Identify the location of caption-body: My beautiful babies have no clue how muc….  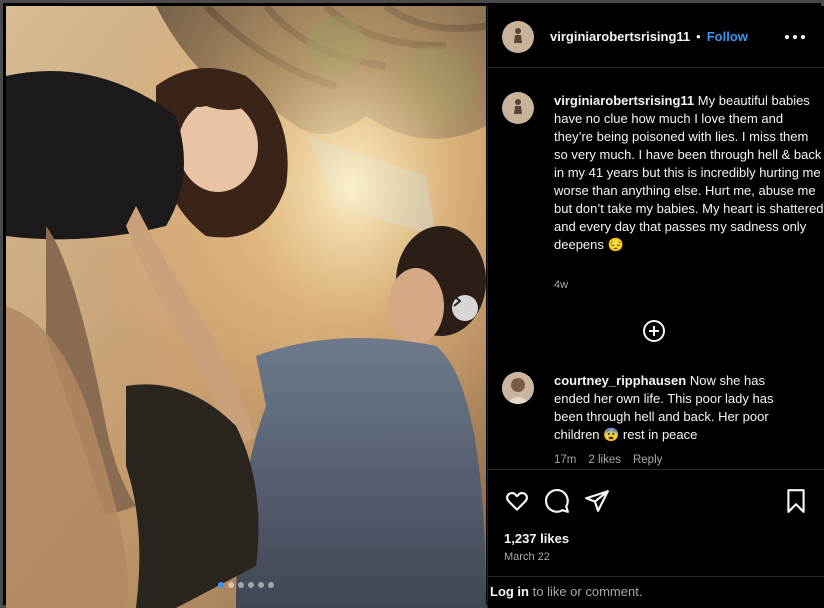
(689, 172).